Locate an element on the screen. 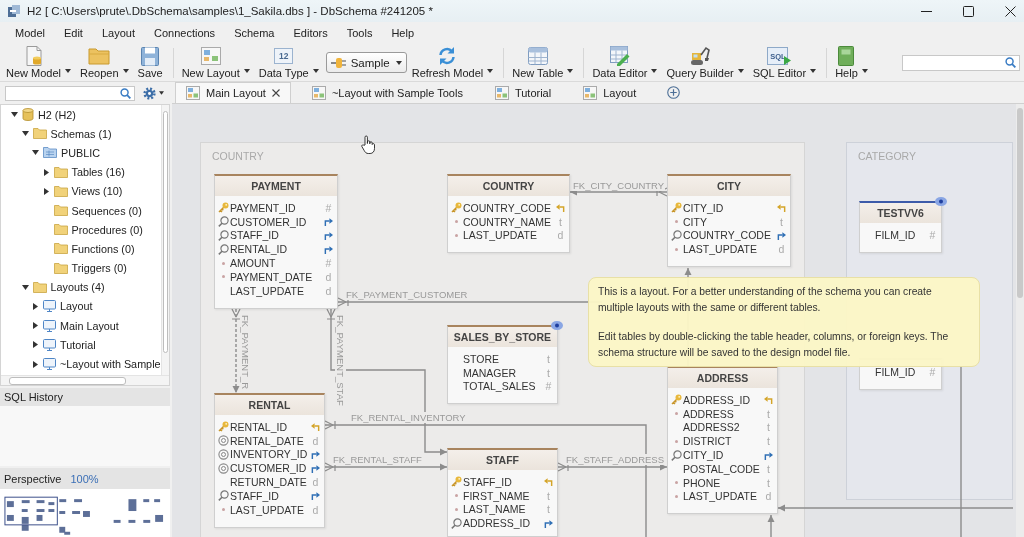 The image size is (1024, 537). tree-item-label: Triggers (0) is located at coordinates (99, 268).